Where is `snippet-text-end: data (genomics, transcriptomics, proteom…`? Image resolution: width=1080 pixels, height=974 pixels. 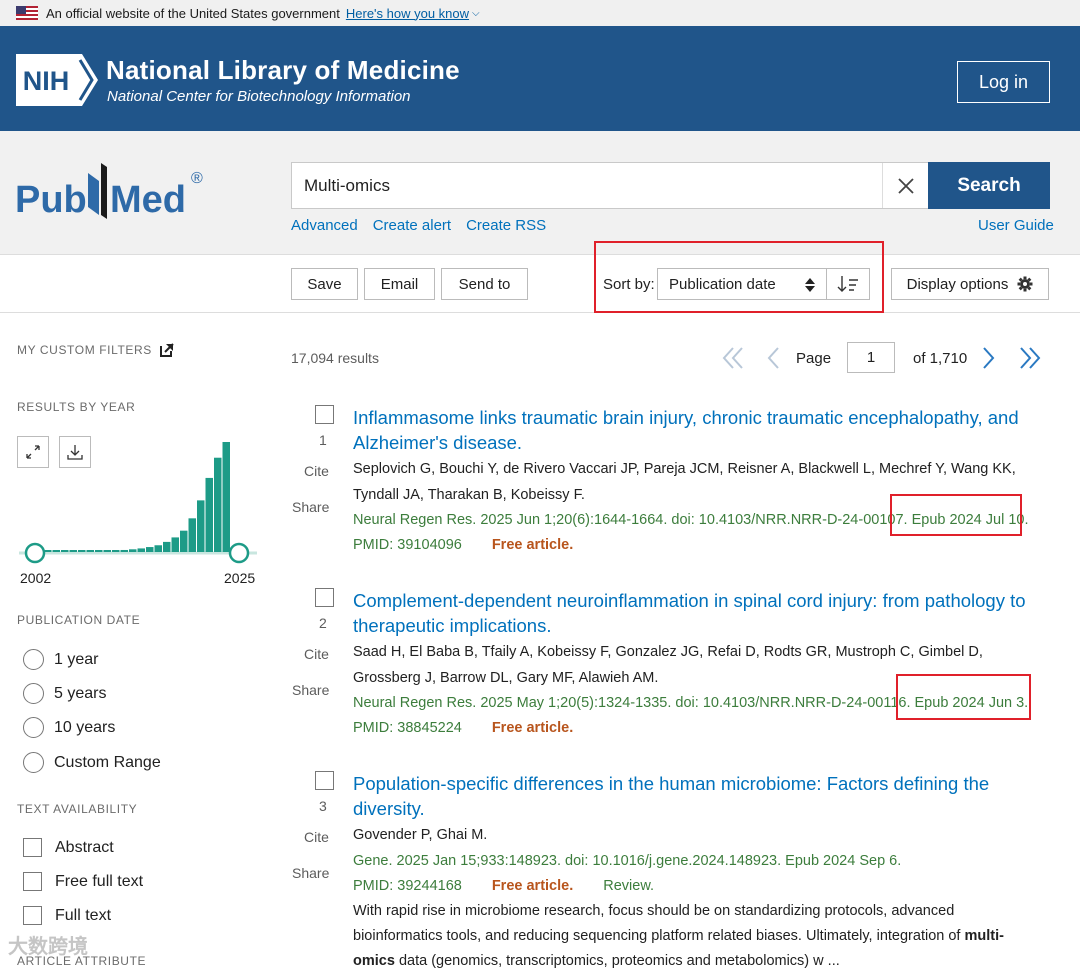
snippet-text-end: data (genomics, transcriptomics, proteom… is located at coordinates (617, 960).